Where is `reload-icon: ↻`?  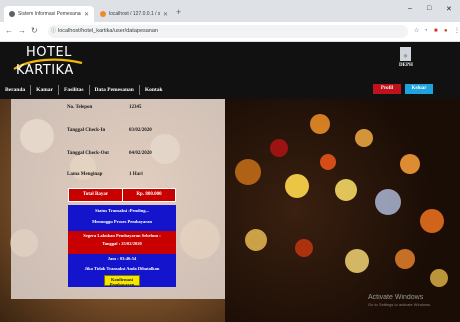 reload-icon: ↻ is located at coordinates (34, 31).